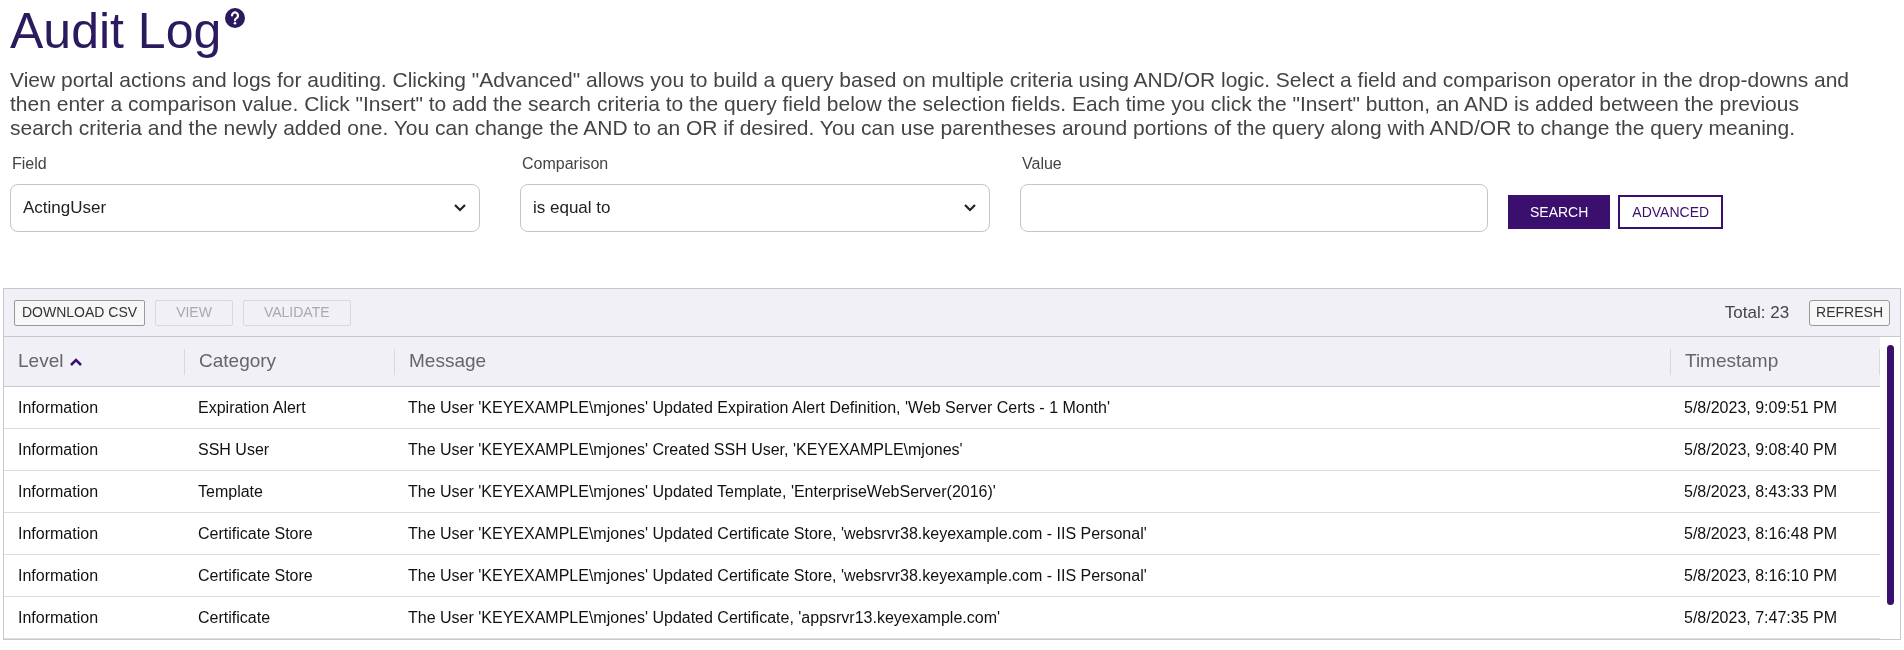  Describe the element at coordinates (1671, 212) in the screenshot. I see `advanced-button: ADVANCED` at that location.